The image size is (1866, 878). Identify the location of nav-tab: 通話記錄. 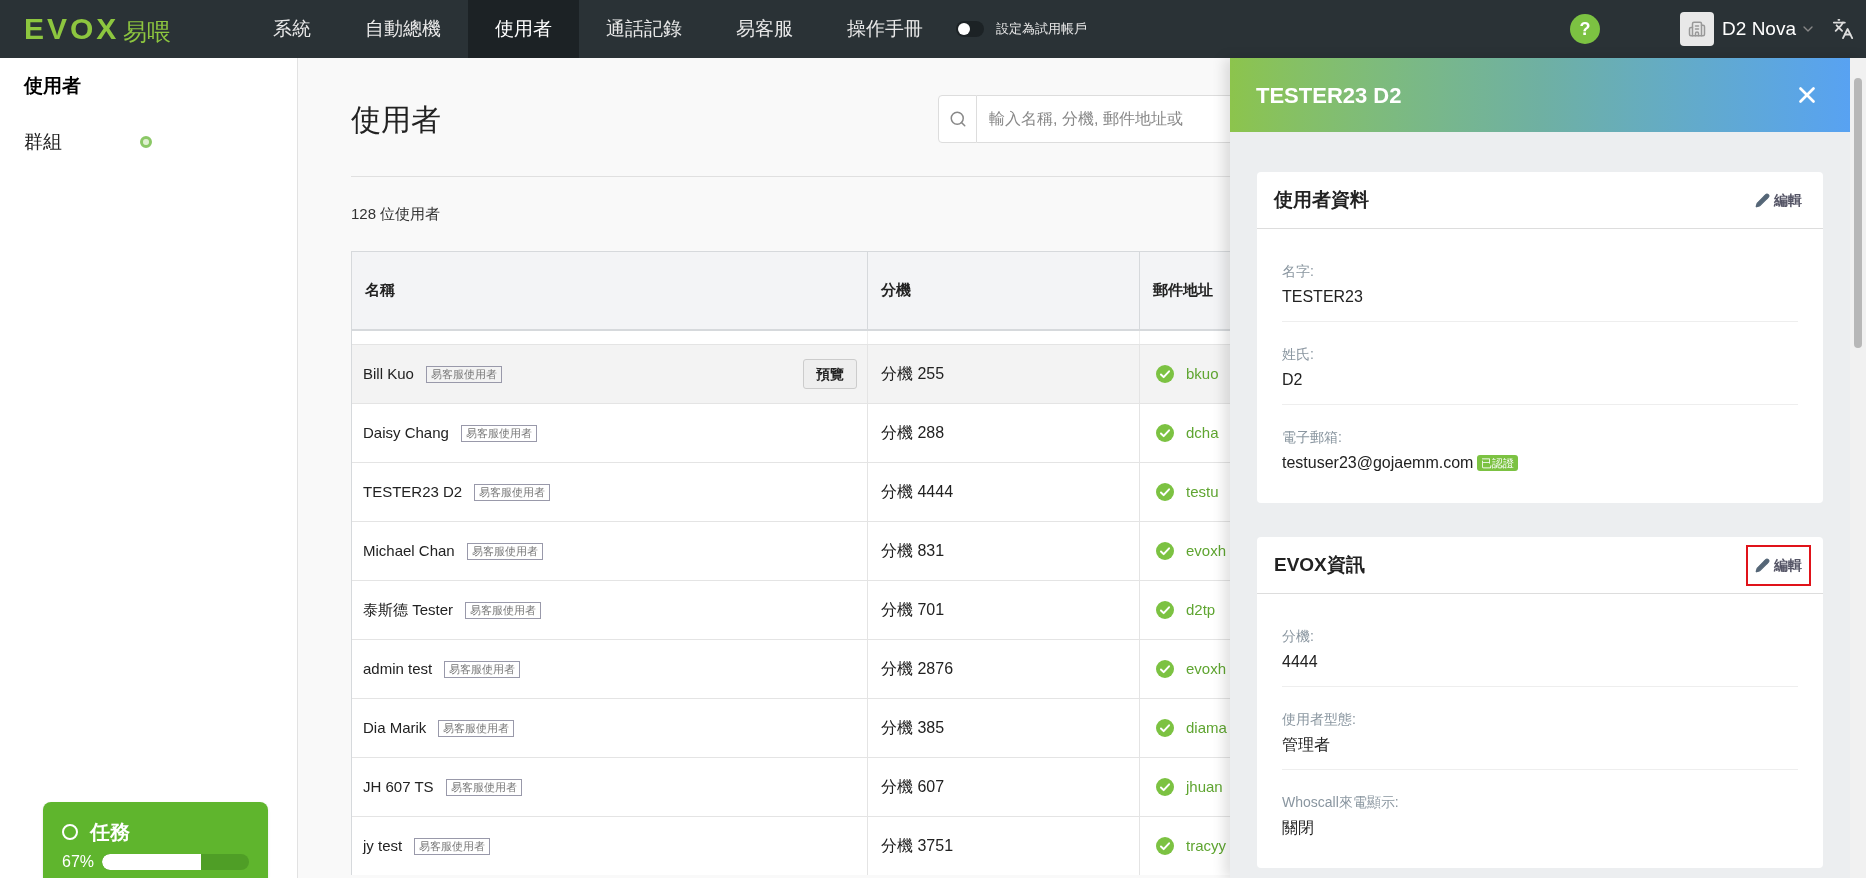
(644, 29).